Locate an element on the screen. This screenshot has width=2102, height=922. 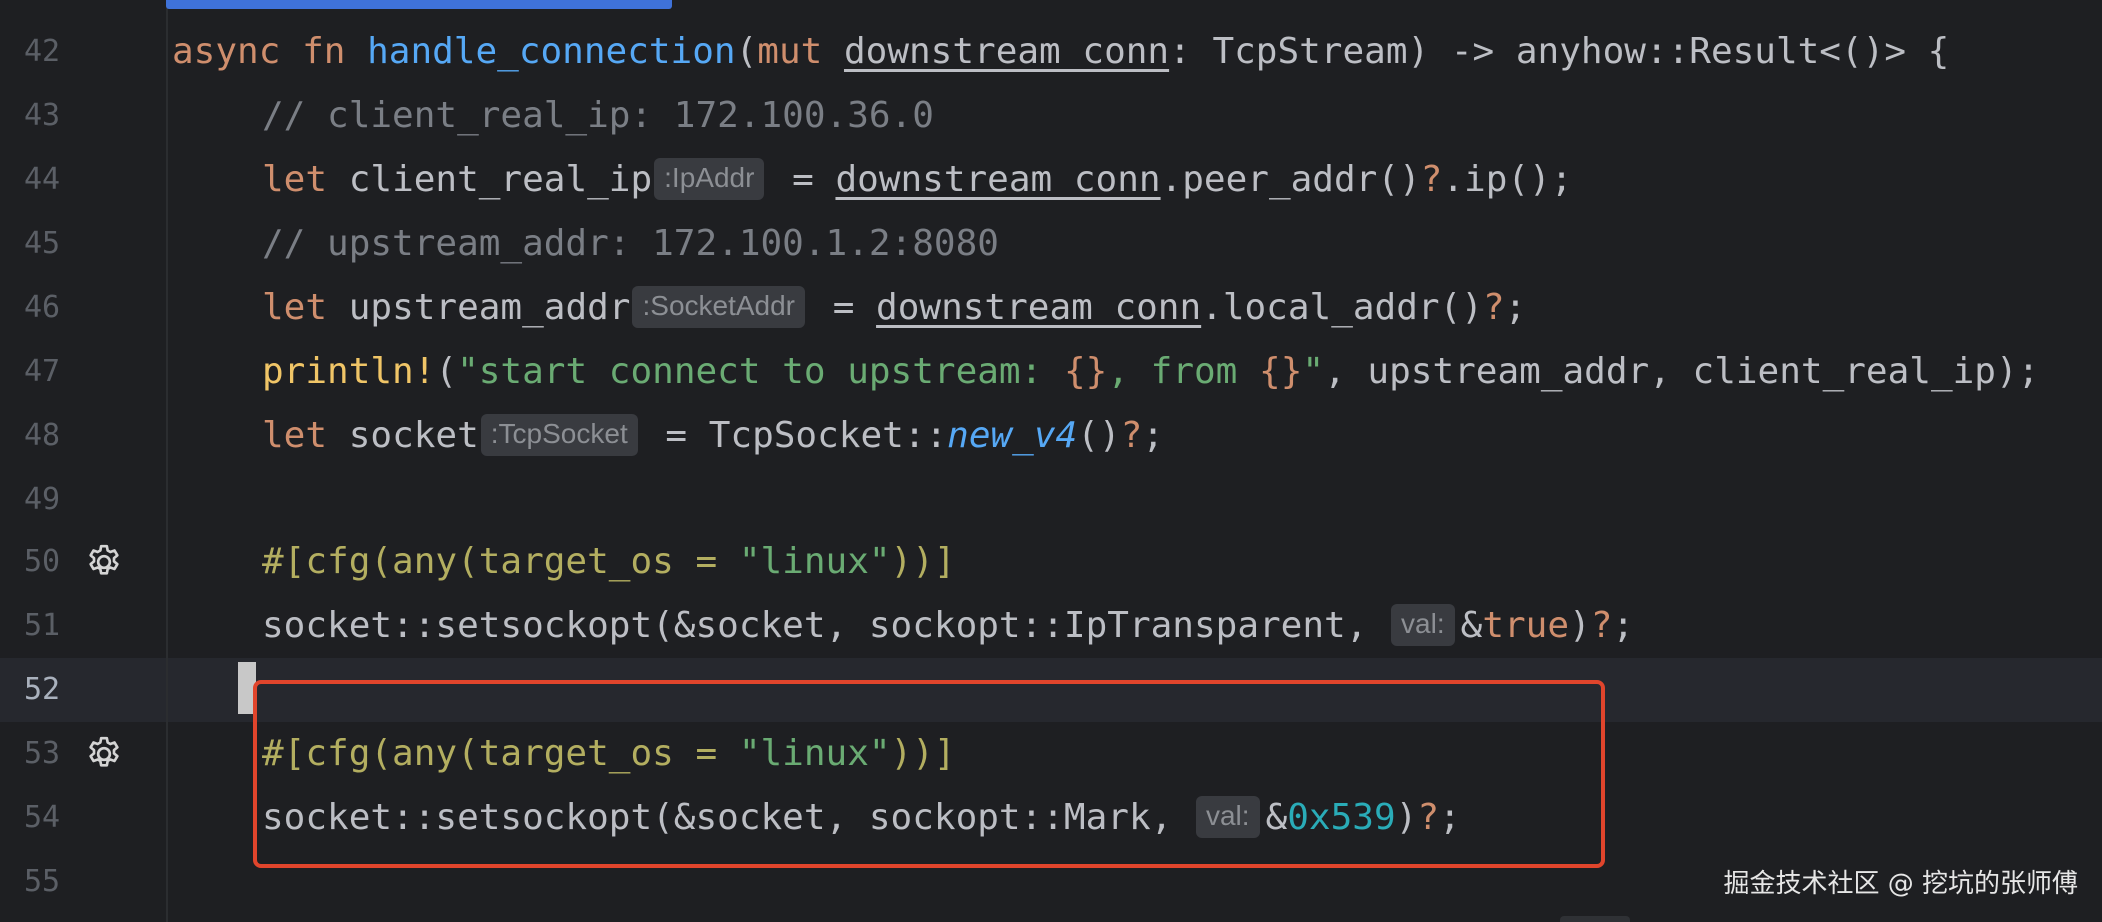
keyword: fn is located at coordinates (324, 51).